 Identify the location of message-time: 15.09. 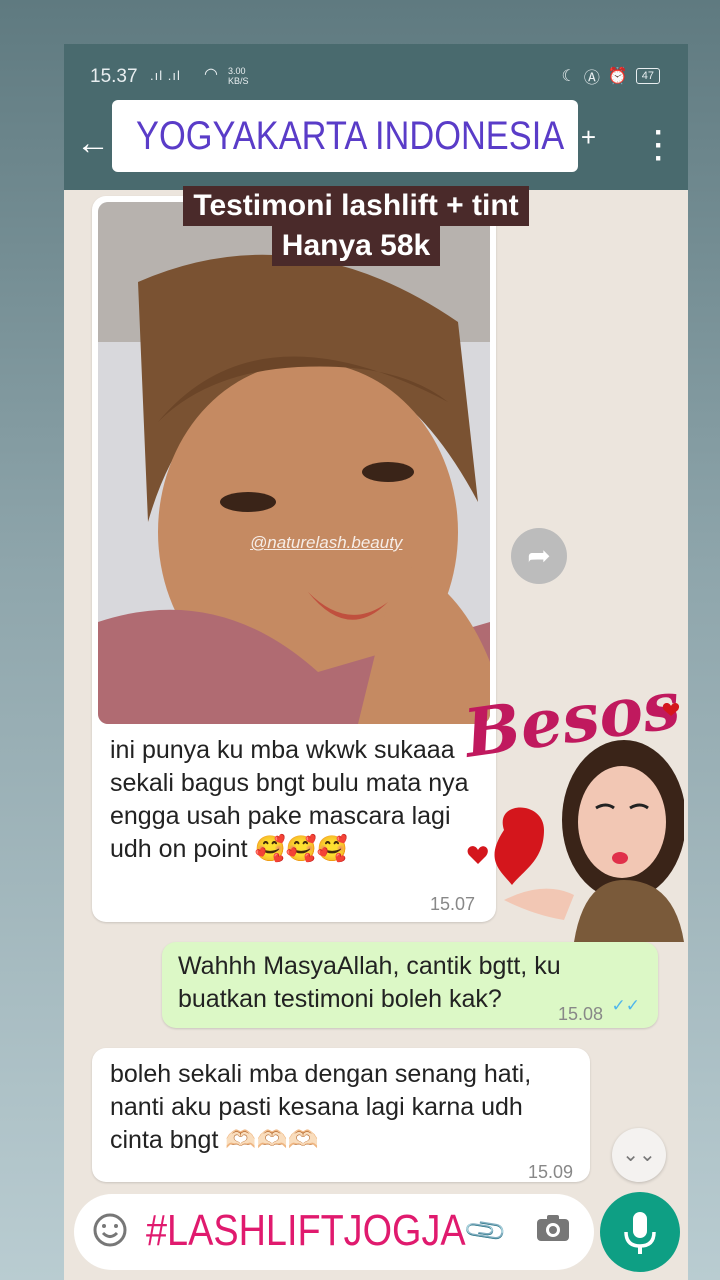
(551, 1172).